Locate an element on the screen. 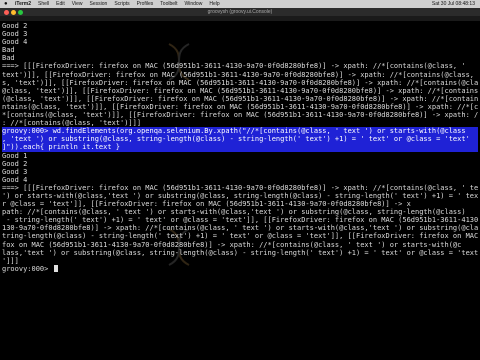 This screenshot has height=360, width=480. terminal-line: ]")).each{ println it.text } is located at coordinates (240, 147).